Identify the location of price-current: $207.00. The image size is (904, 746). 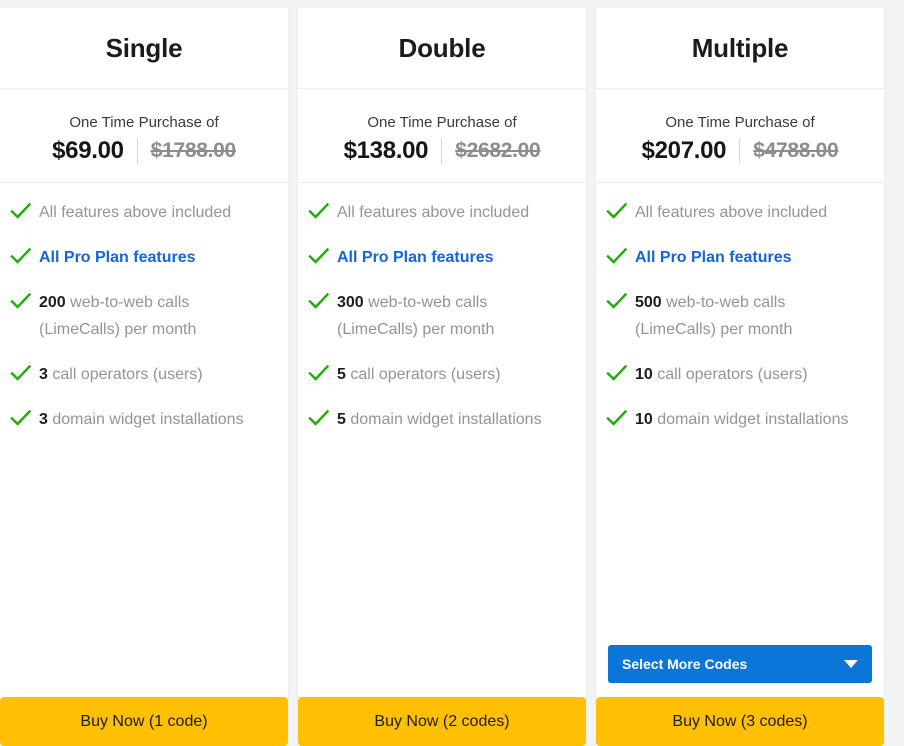
(684, 150).